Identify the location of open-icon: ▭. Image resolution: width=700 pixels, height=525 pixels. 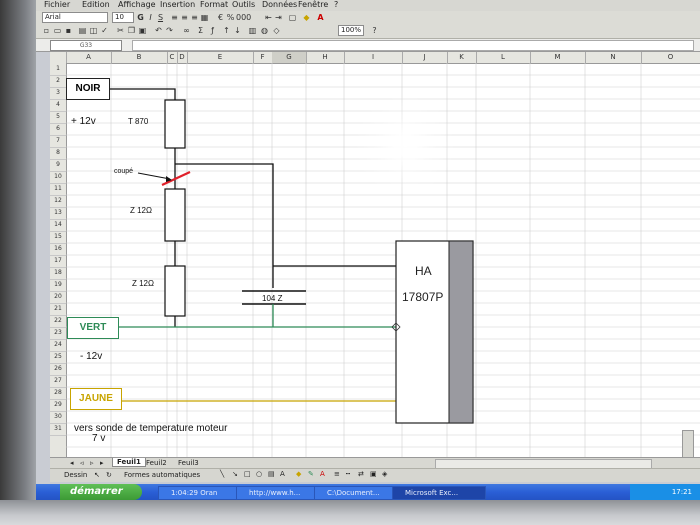
(57, 30).